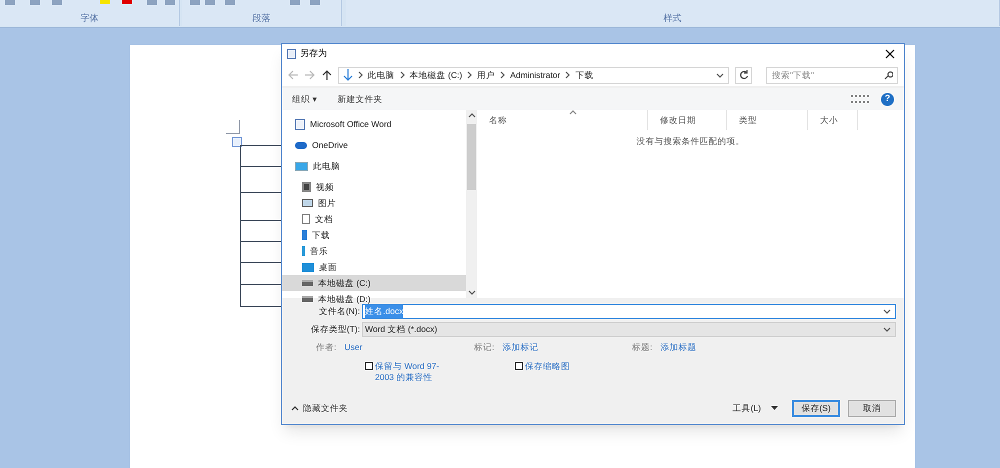  What do you see at coordinates (305, 99) in the screenshot?
I see `organize-menu: 组织 ▾` at bounding box center [305, 99].